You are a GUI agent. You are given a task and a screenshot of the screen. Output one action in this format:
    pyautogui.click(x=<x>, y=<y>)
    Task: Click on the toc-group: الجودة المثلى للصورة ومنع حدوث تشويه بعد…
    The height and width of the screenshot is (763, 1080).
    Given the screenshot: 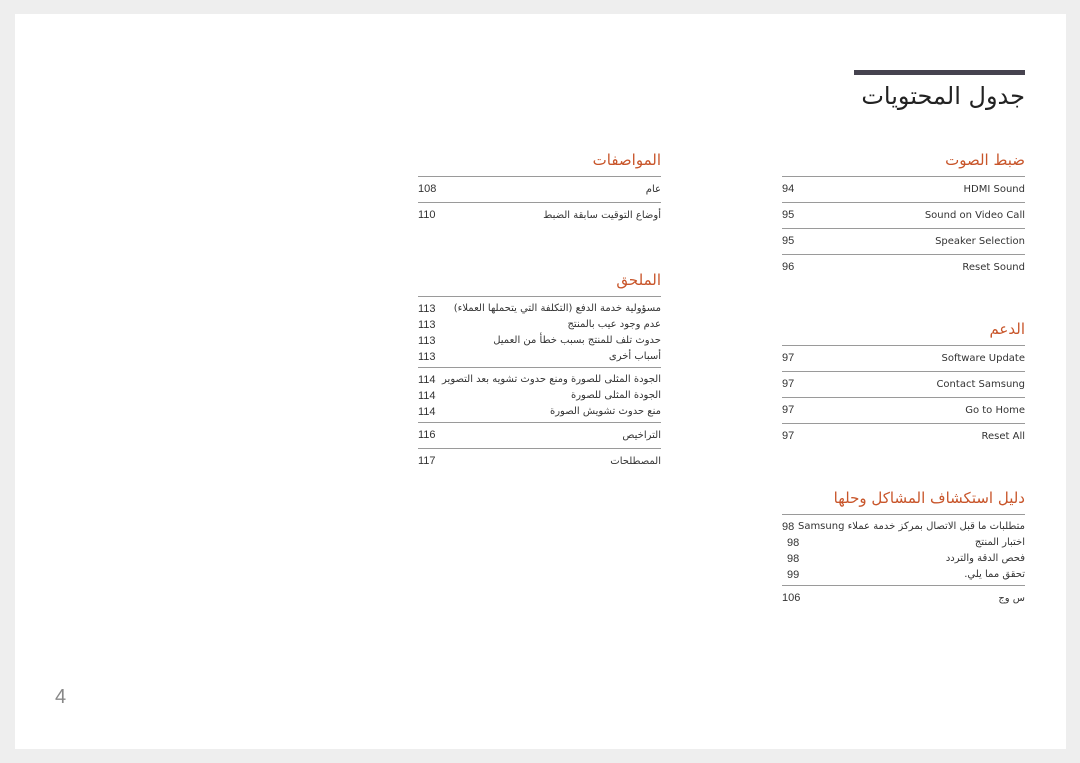 What is the action you would take?
    pyautogui.click(x=539, y=394)
    